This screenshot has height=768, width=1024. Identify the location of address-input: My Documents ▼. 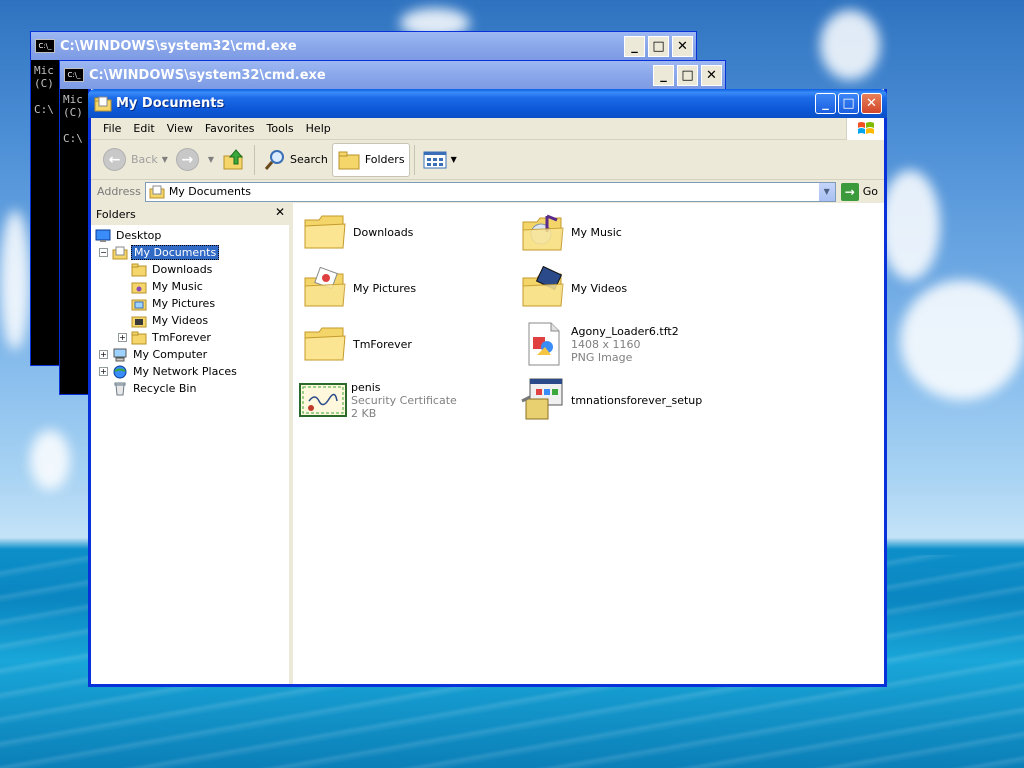
(490, 191).